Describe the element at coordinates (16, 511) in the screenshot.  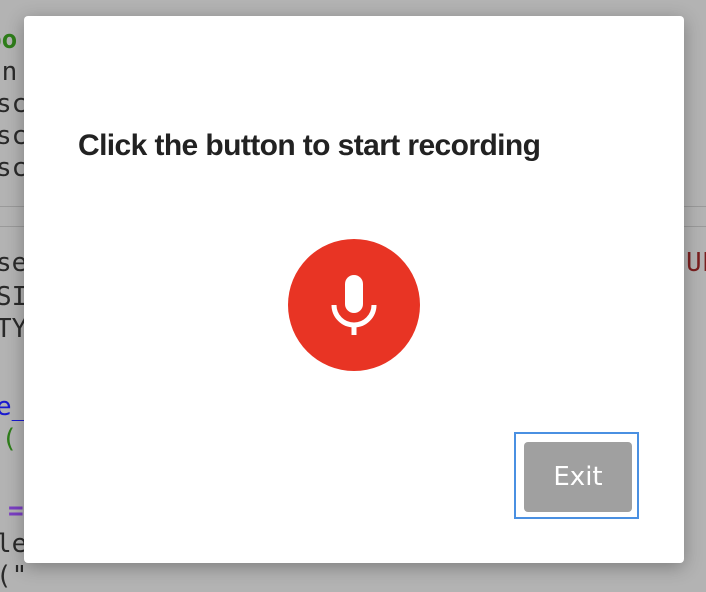
I see `code-fragment: =` at that location.